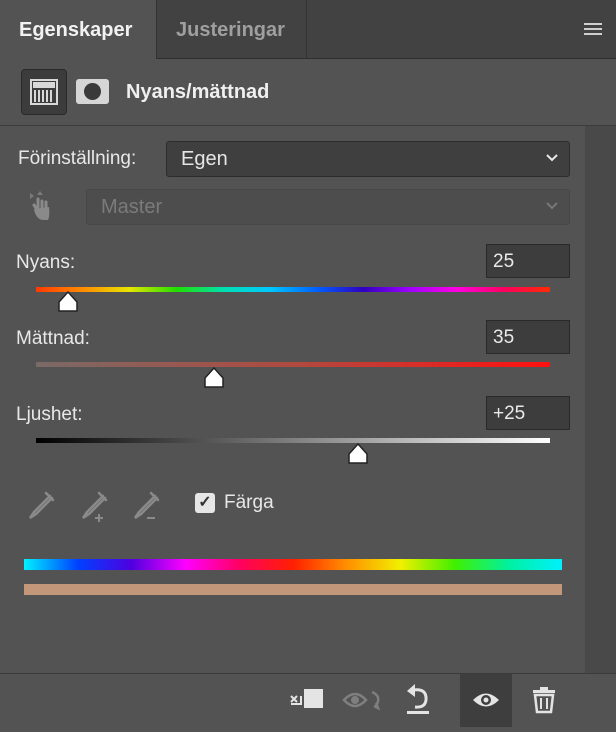 The image size is (616, 732). I want to click on eyedropper-icon, so click(42, 508).